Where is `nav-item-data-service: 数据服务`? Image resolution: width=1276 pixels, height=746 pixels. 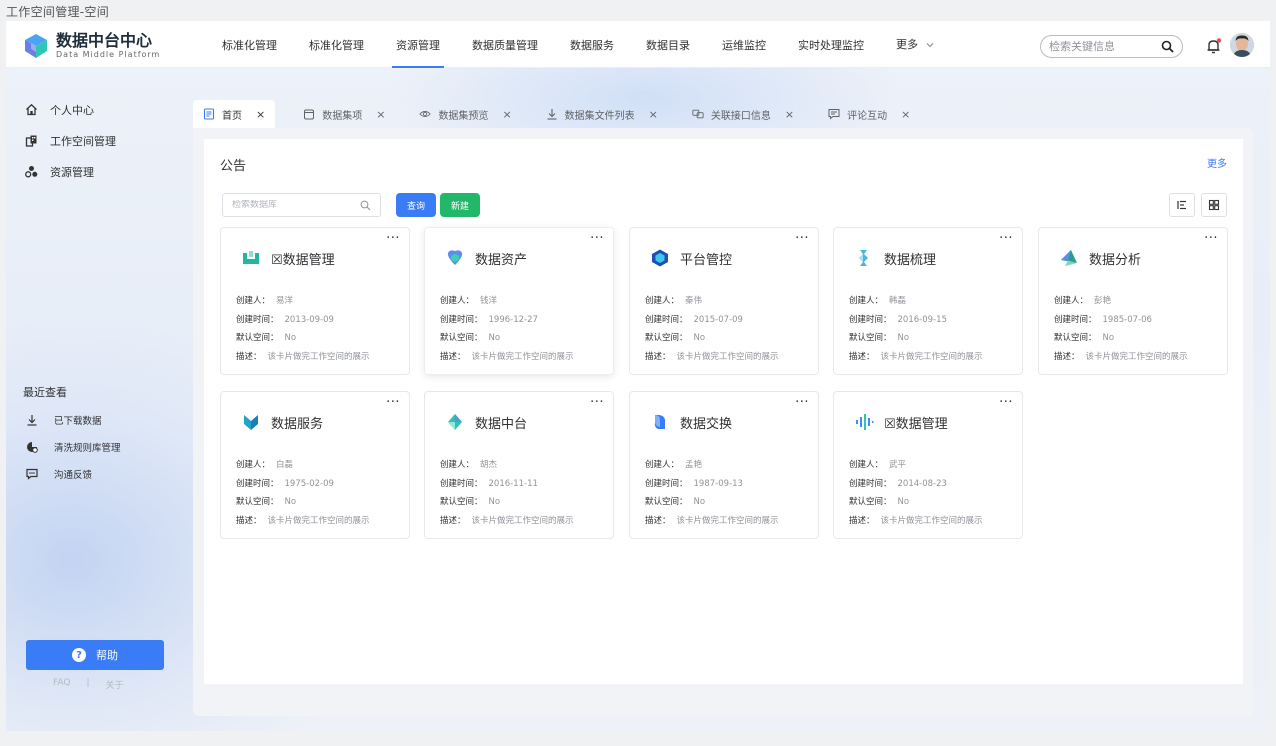 nav-item-data-service: 数据服务 is located at coordinates (592, 44).